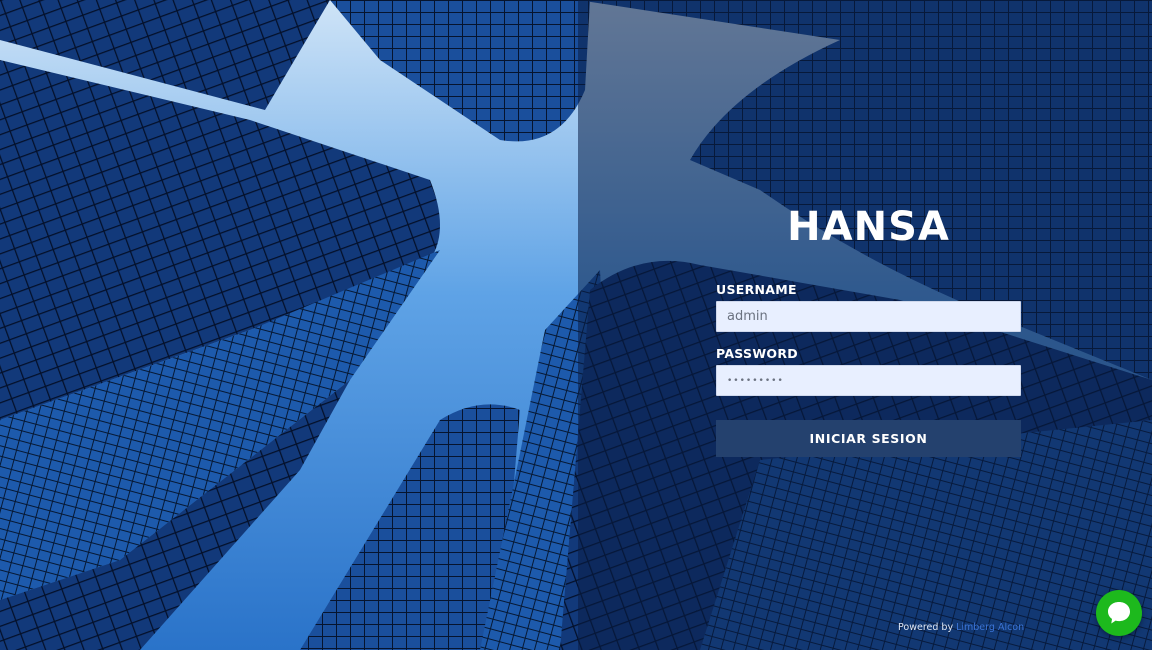 This screenshot has width=1152, height=650. I want to click on password-input, so click(868, 380).